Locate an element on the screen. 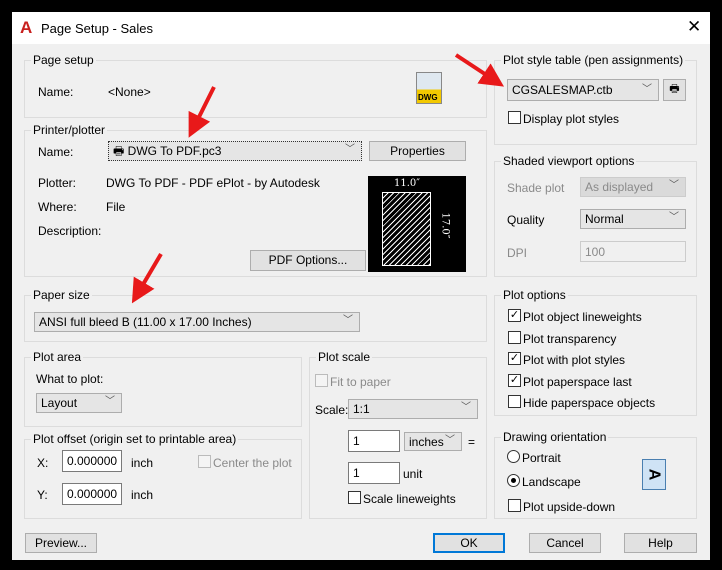 Image resolution: width=722 pixels, height=570 pixels. arrow-plot-style is located at coordinates (479, 70).